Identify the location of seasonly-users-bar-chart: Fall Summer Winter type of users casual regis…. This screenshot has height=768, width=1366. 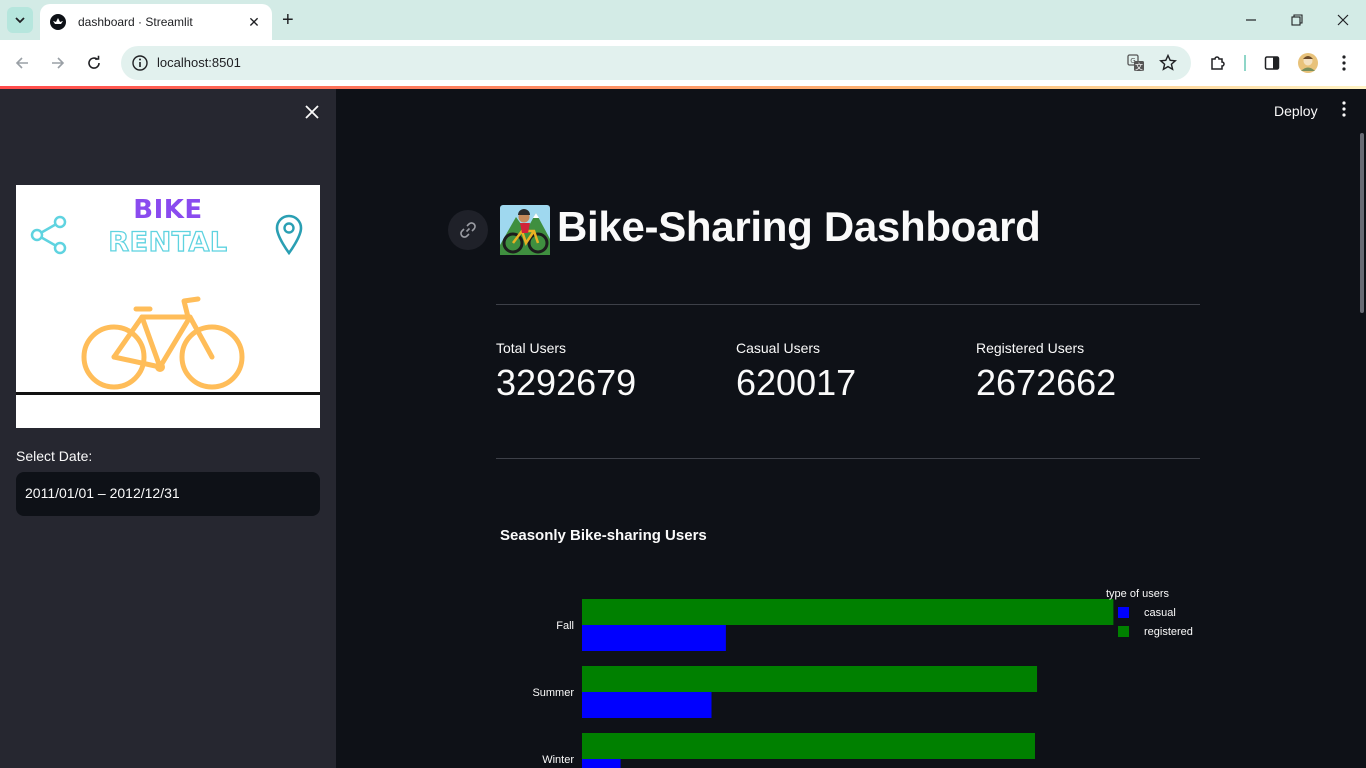
(862, 678).